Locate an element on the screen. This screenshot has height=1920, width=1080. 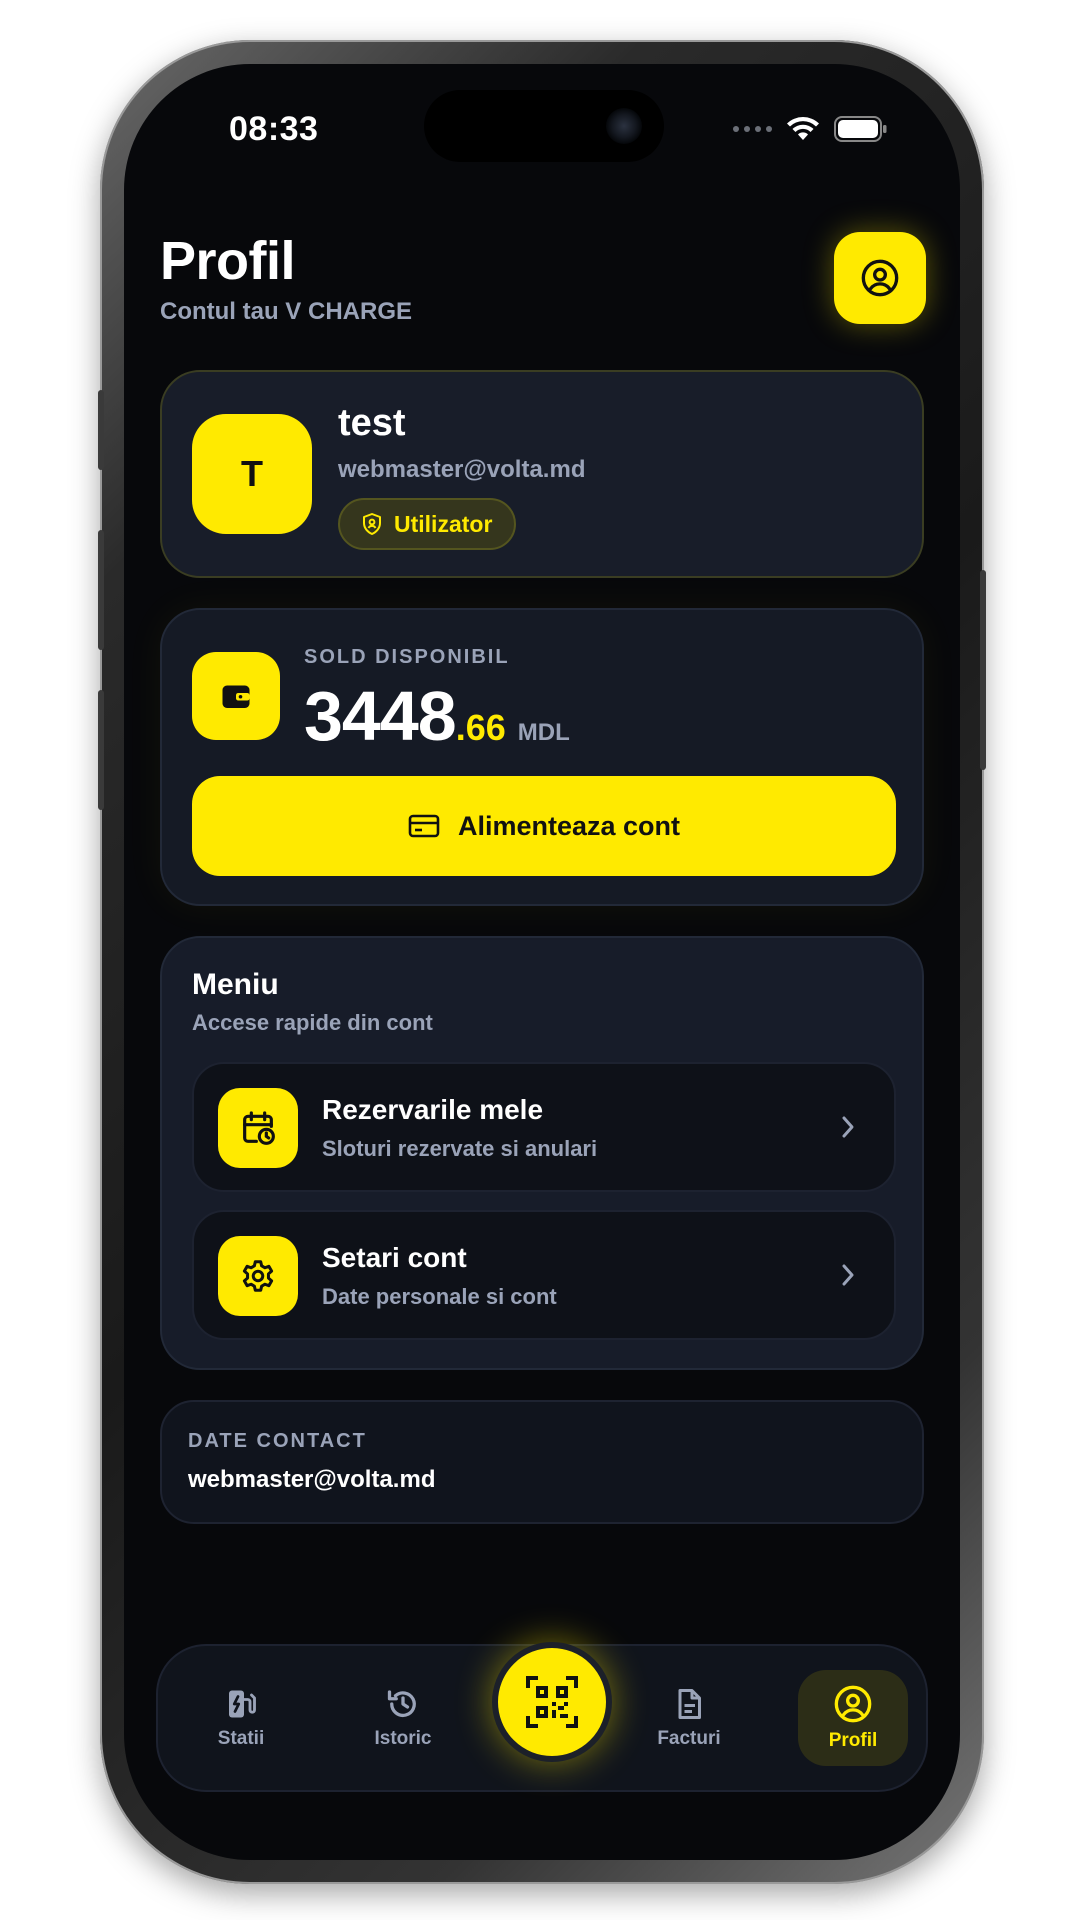
tab-label: Statii is located at coordinates (241, 1738).